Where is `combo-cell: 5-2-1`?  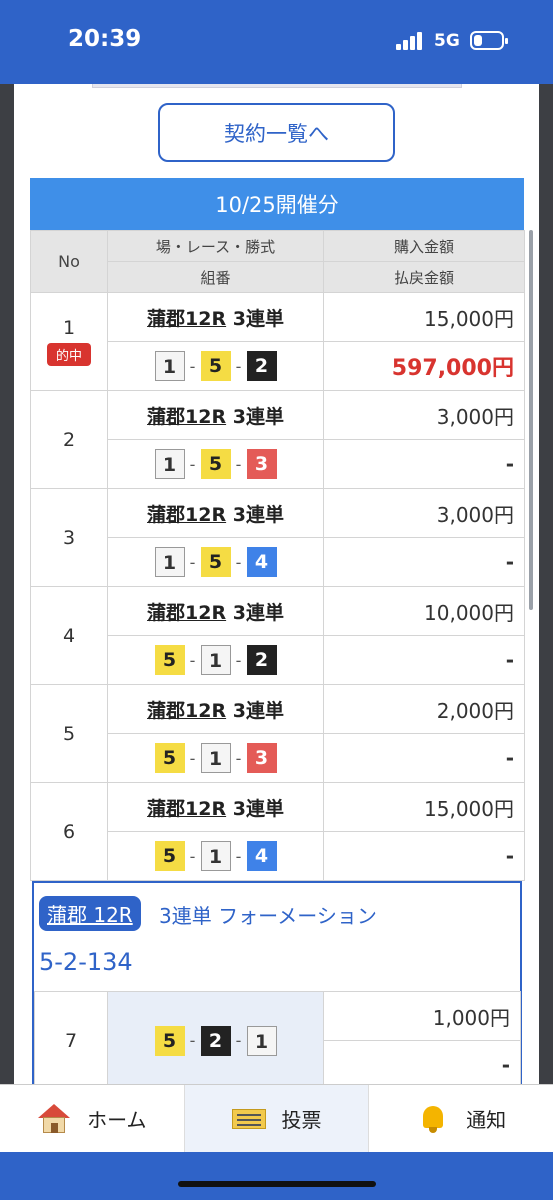
combo-cell: 5-2-1 is located at coordinates (215, 1037).